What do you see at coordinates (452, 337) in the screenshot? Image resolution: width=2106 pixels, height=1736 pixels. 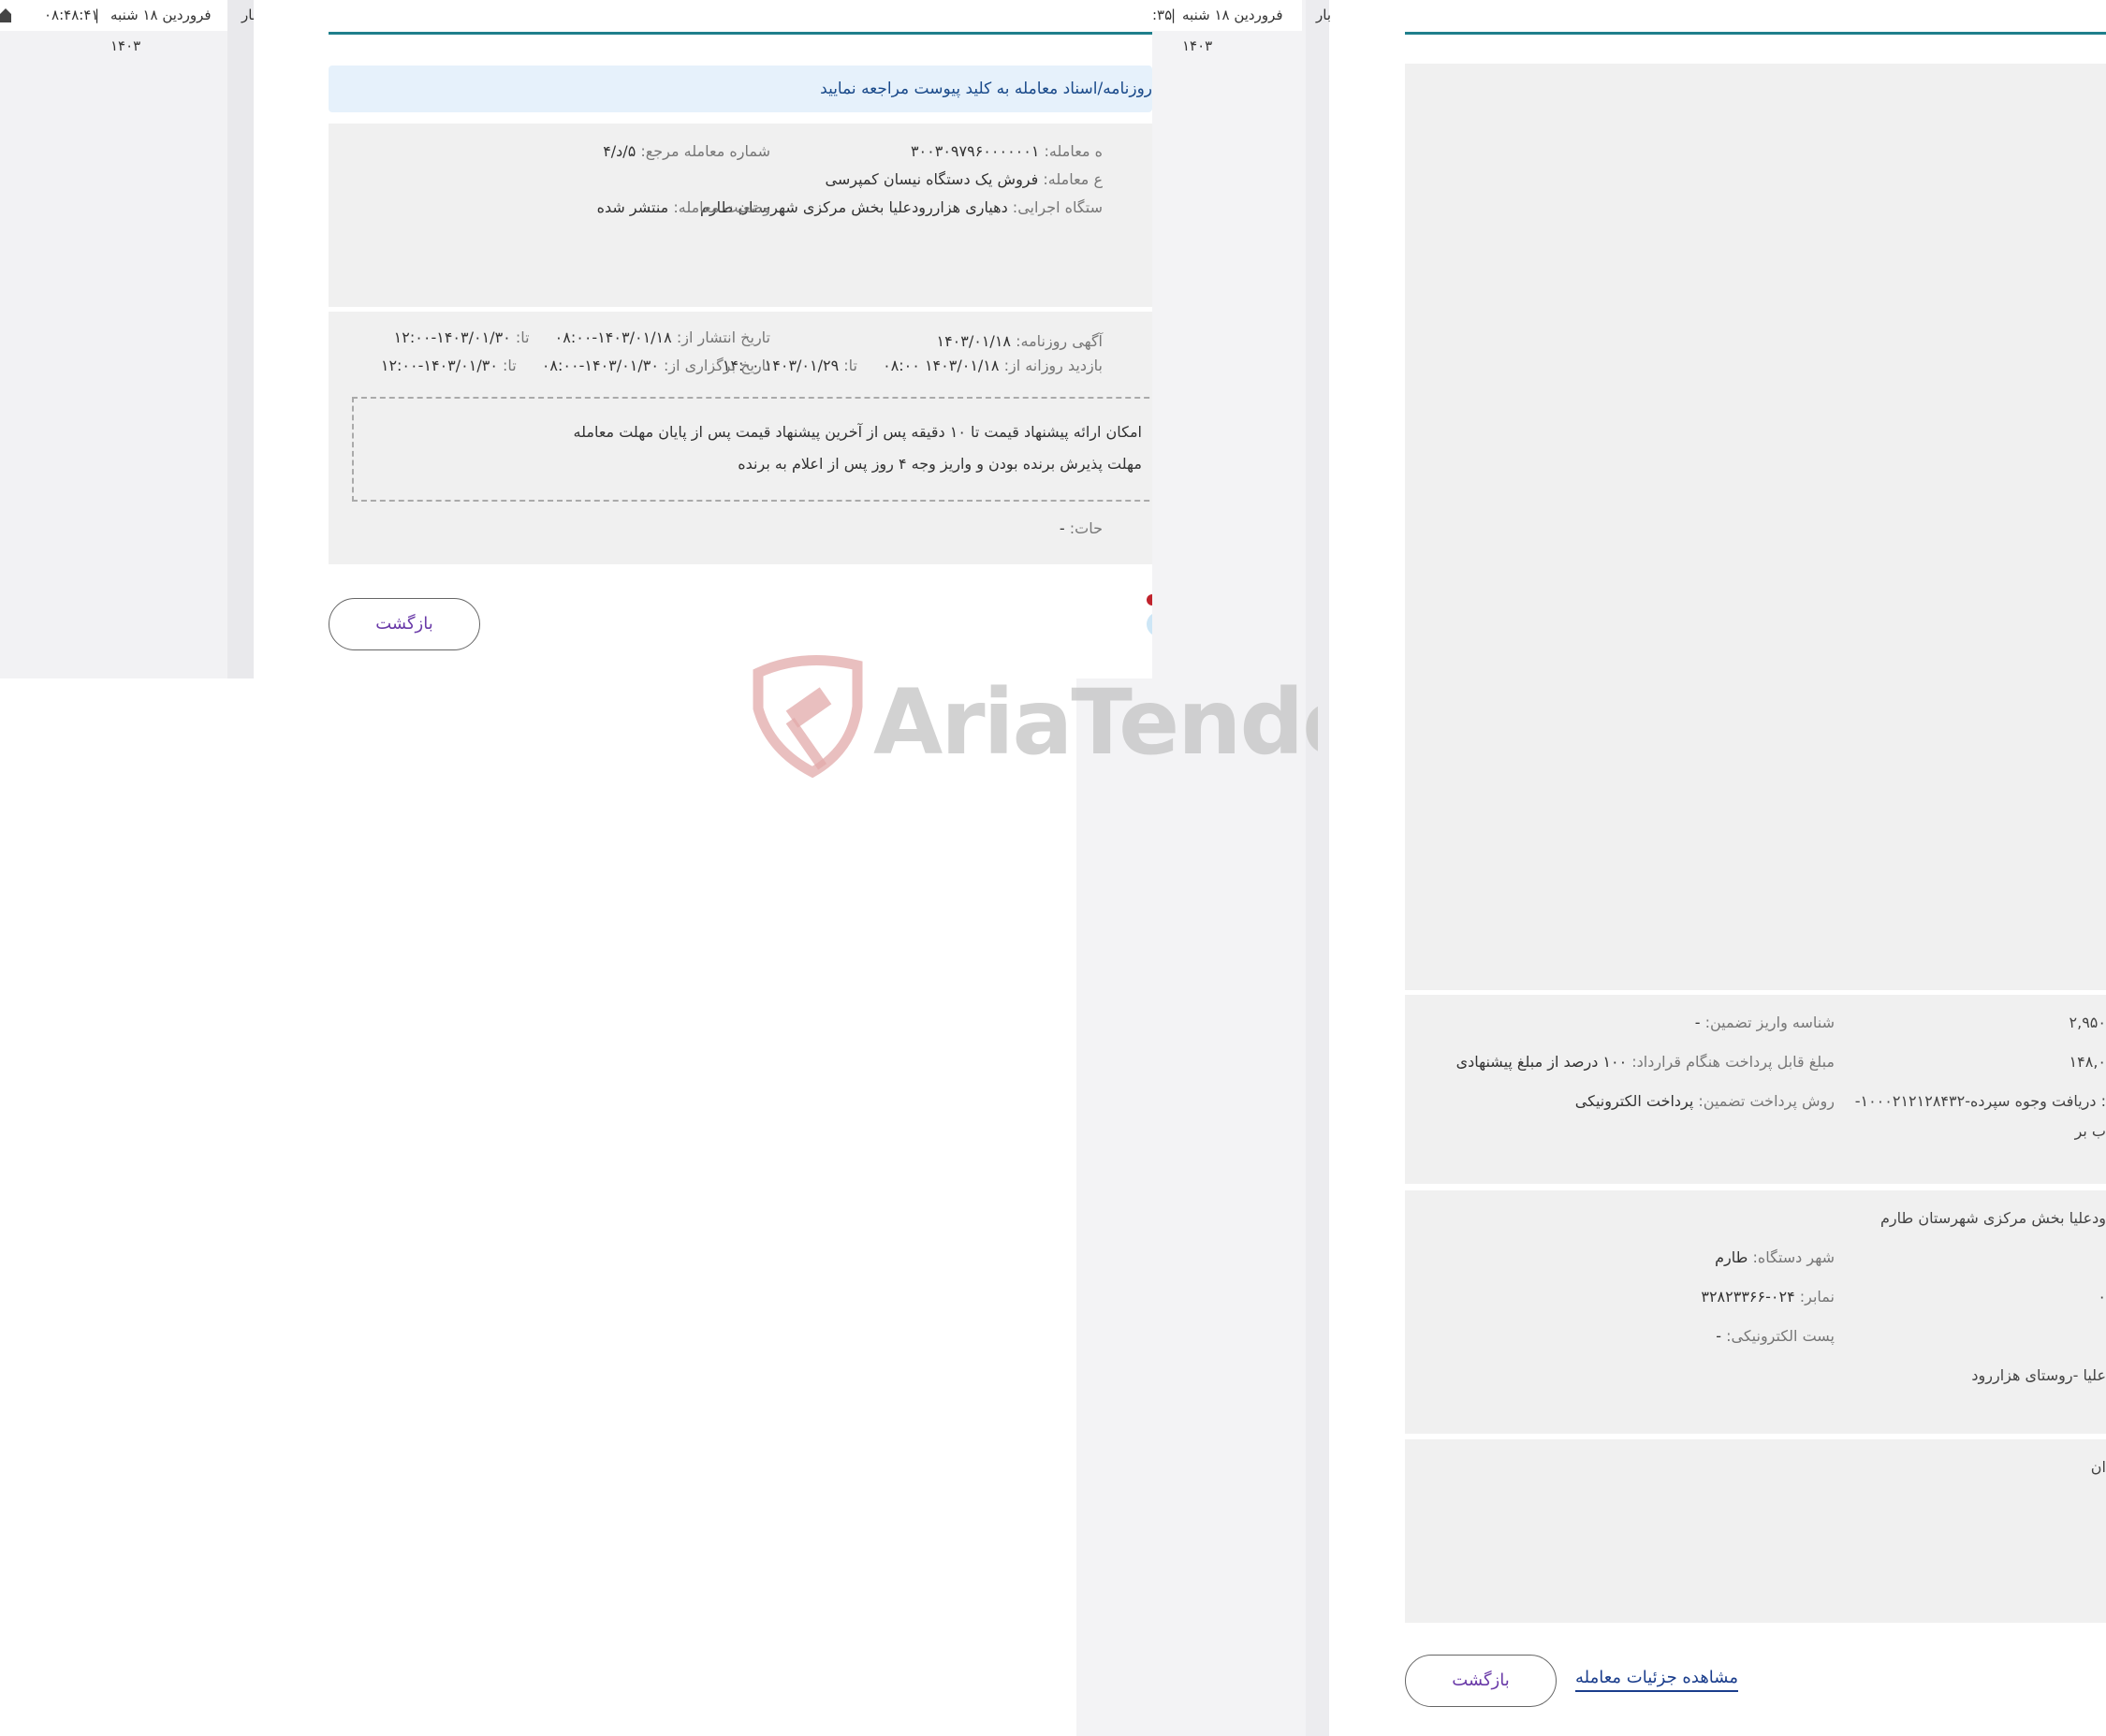 I see `publish-to: ۱۴۰۳/۰۱/۳۰-۱۲:۰۰` at bounding box center [452, 337].